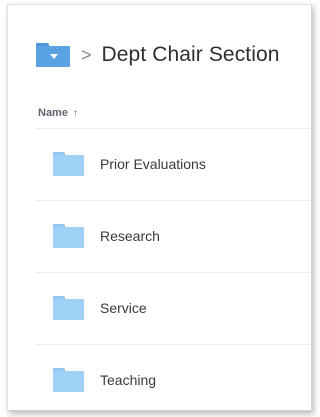 Image resolution: width=320 pixels, height=417 pixels. I want to click on list-item-research: Research, so click(173, 236).